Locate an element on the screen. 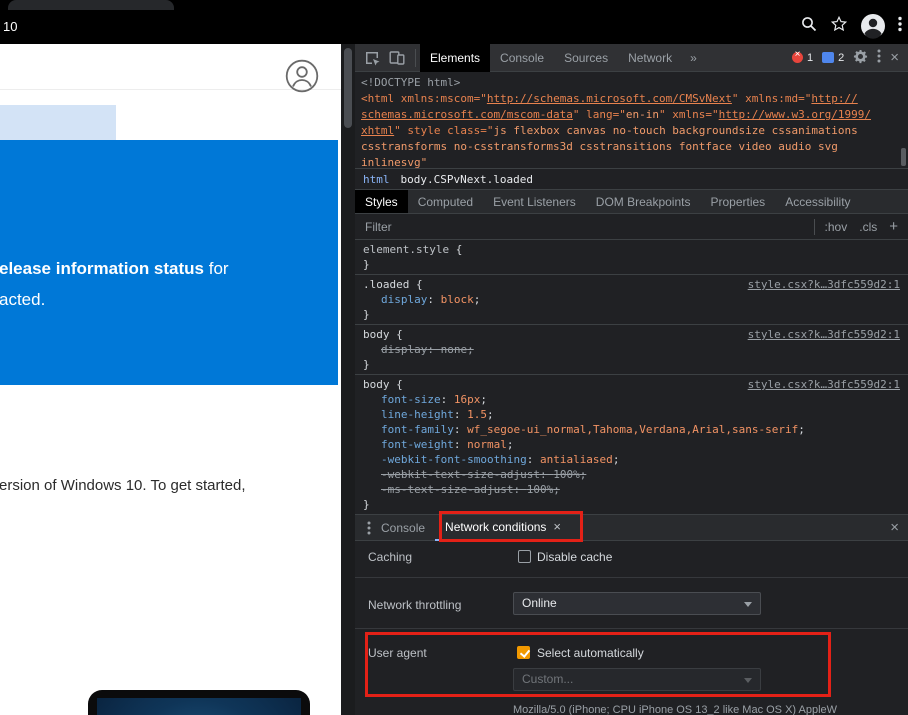 Image resolution: width=908 pixels, height=715 pixels. styles-tab-styles: Styles is located at coordinates (381, 201).